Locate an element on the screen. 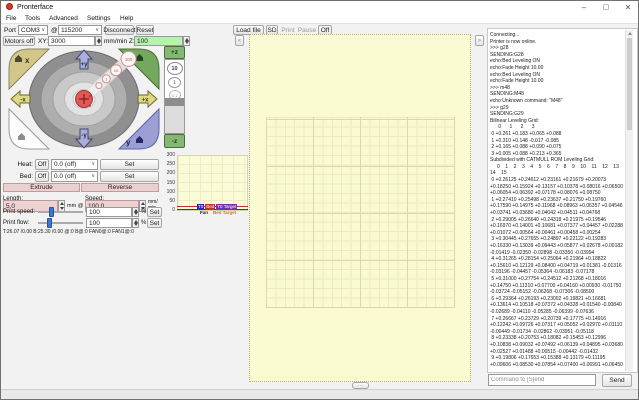 This screenshot has width=639, height=400. close-button: ✕ is located at coordinates (628, 7).